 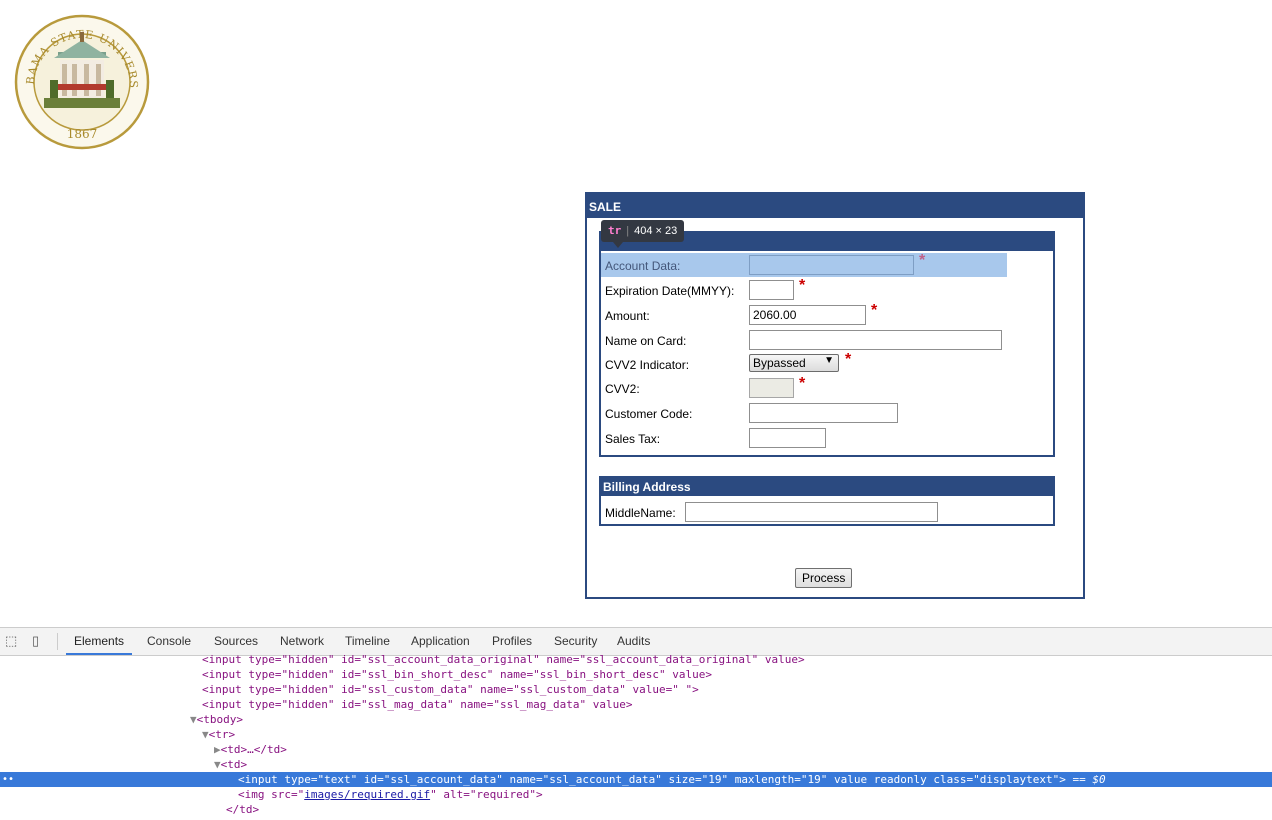 I want to click on dom-node: ▶<td>…</td>, so click(x=636, y=749).